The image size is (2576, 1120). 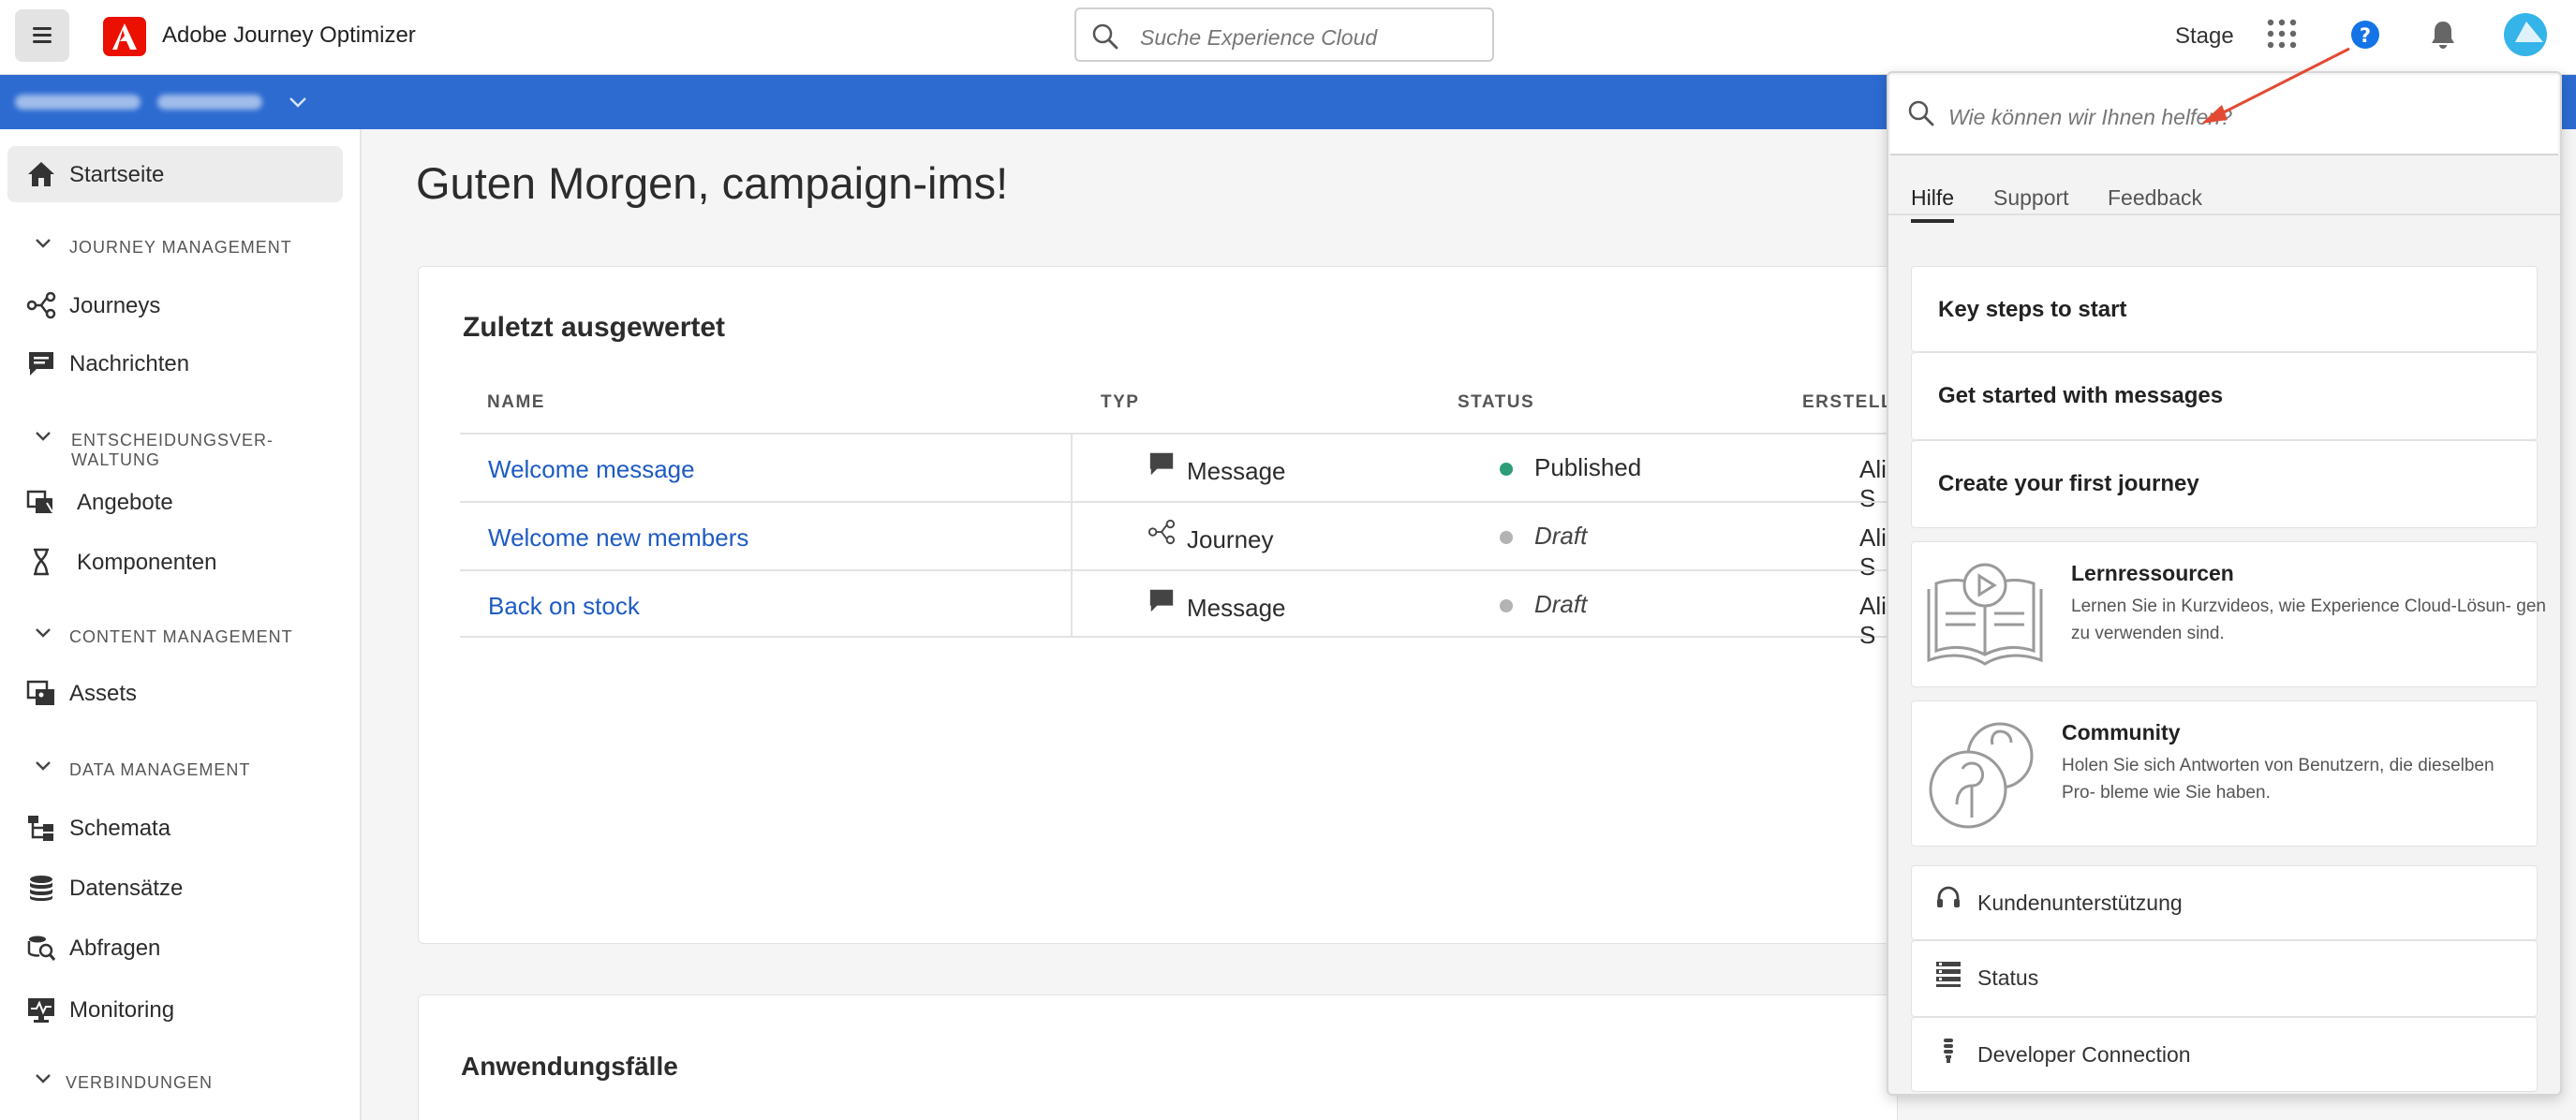 I want to click on sidebar-item-abfragen: Abfragen, so click(x=175, y=948).